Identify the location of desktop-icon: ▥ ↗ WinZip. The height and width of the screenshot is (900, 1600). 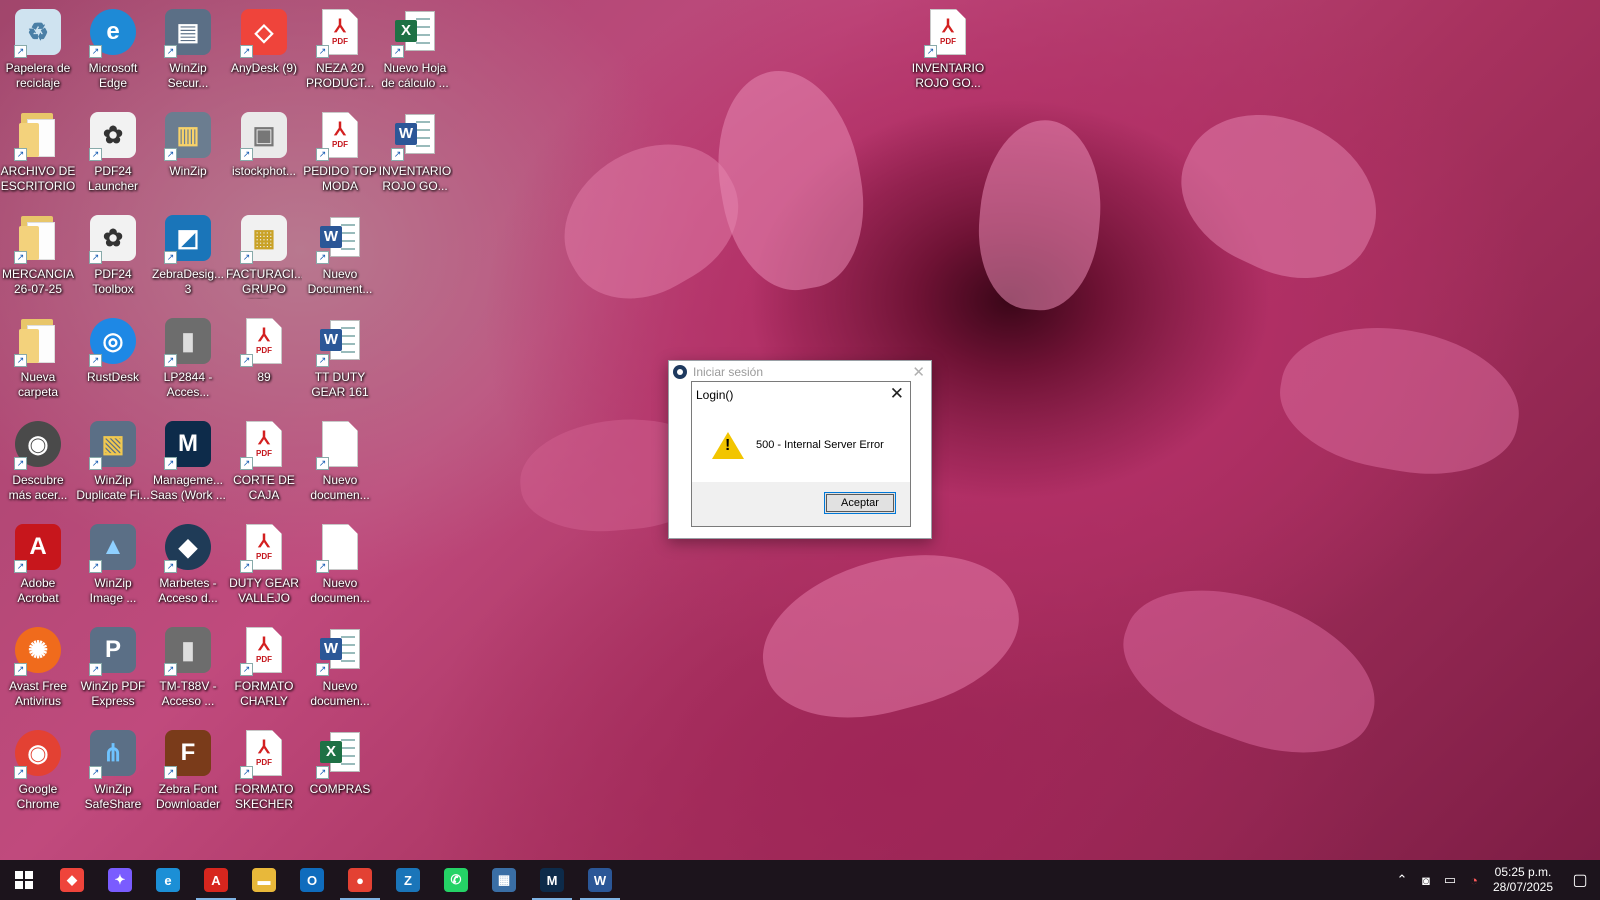
(188, 151).